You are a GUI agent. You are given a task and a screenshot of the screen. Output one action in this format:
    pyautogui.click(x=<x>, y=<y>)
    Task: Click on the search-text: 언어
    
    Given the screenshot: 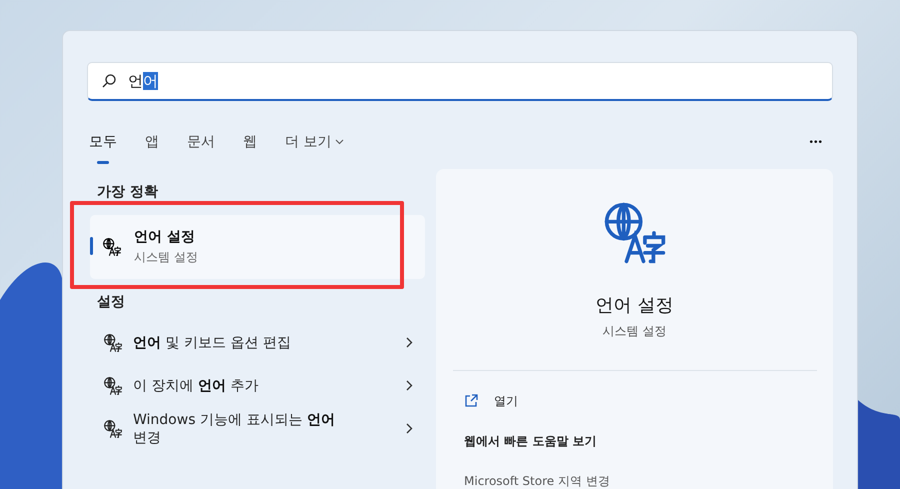 What is the action you would take?
    pyautogui.click(x=143, y=81)
    